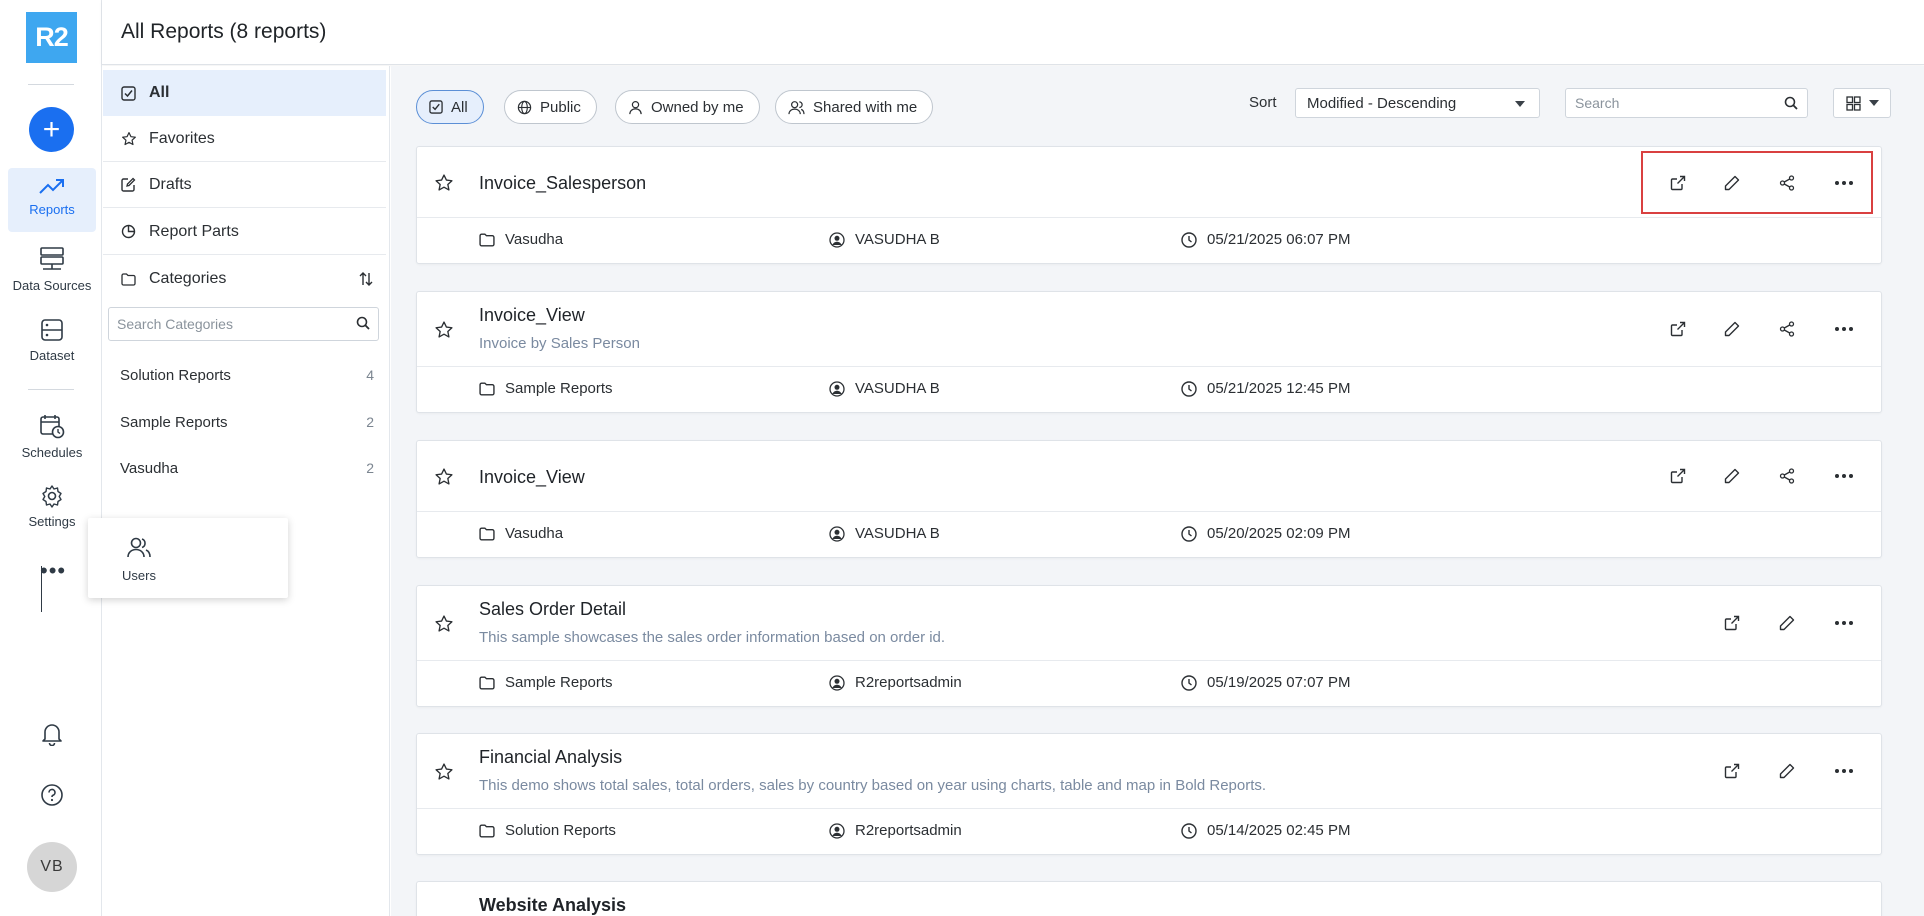 The image size is (1924, 916). What do you see at coordinates (53, 571) in the screenshot?
I see `more-menu-button: •••` at bounding box center [53, 571].